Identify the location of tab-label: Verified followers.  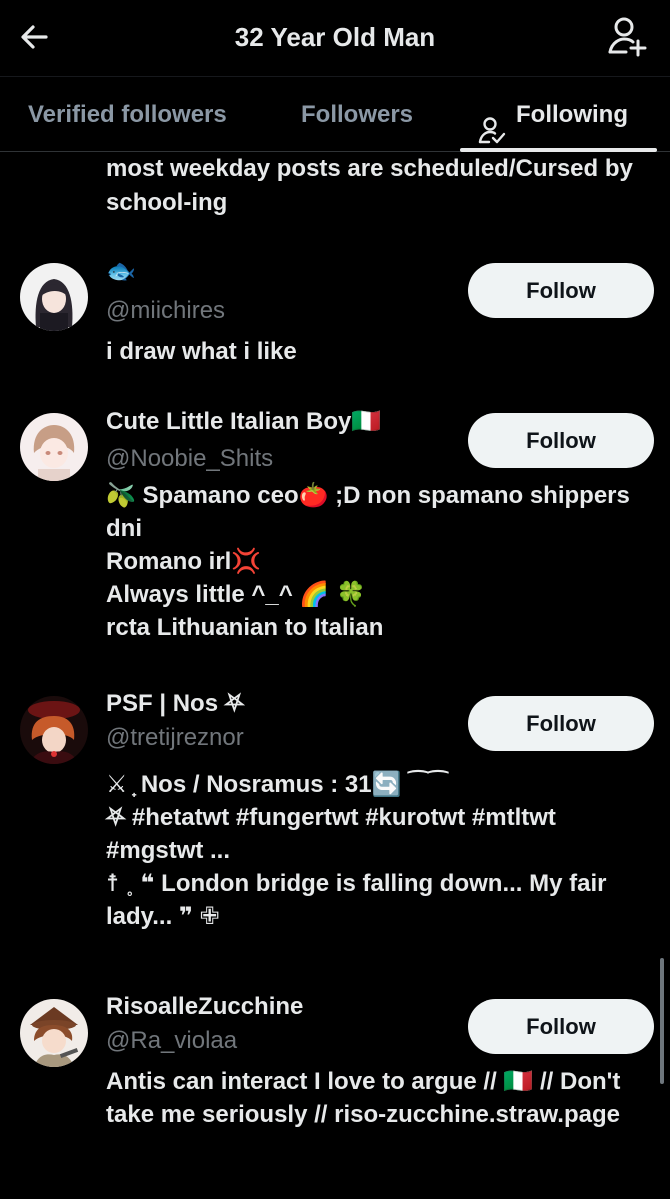
(127, 114).